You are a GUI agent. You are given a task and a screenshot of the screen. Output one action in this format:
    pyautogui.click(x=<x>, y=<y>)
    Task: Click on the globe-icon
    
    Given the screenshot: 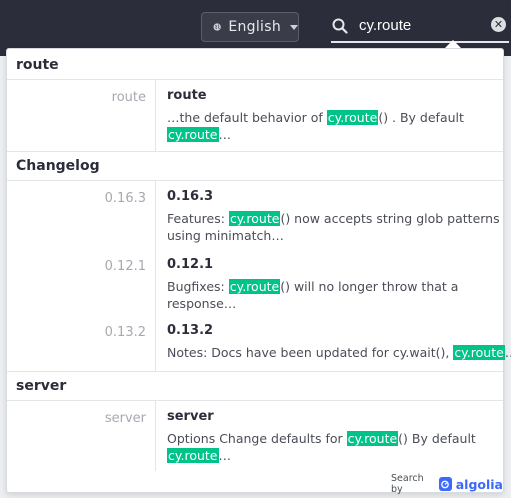 What is the action you would take?
    pyautogui.click(x=217, y=27)
    